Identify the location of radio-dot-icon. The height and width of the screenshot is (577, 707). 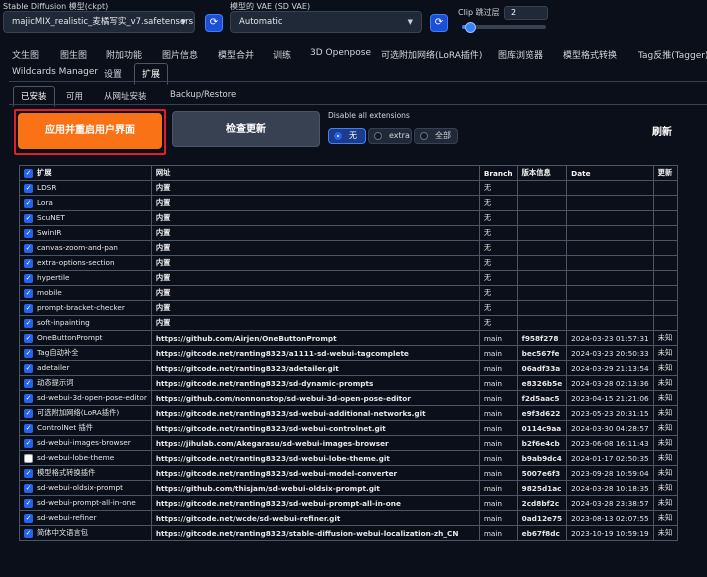
(338, 136).